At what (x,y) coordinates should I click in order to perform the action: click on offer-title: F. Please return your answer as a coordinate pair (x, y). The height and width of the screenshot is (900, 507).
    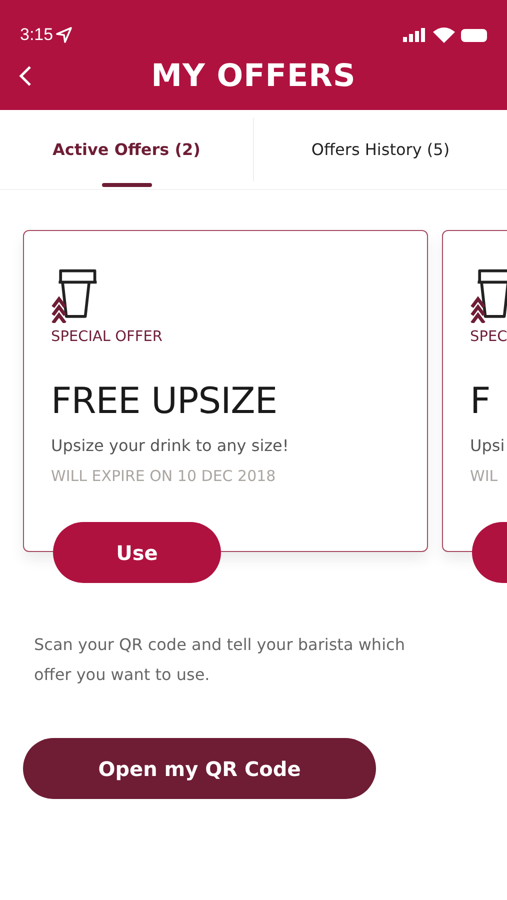
    Looking at the image, I should click on (480, 401).